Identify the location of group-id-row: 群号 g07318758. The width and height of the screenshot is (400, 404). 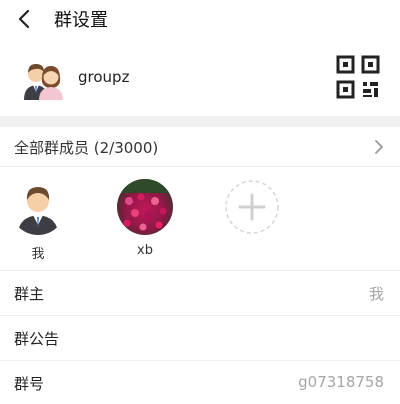
(200, 382).